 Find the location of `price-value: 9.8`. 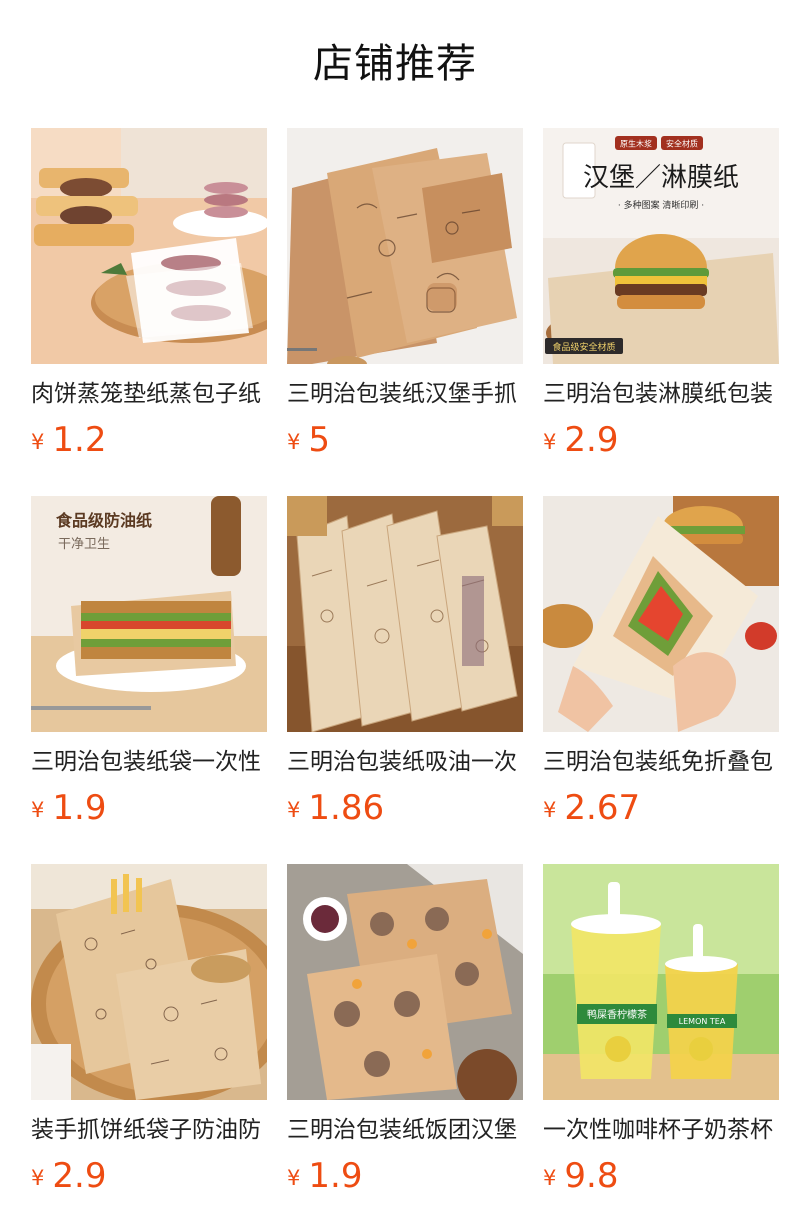

price-value: 9.8 is located at coordinates (591, 1176).